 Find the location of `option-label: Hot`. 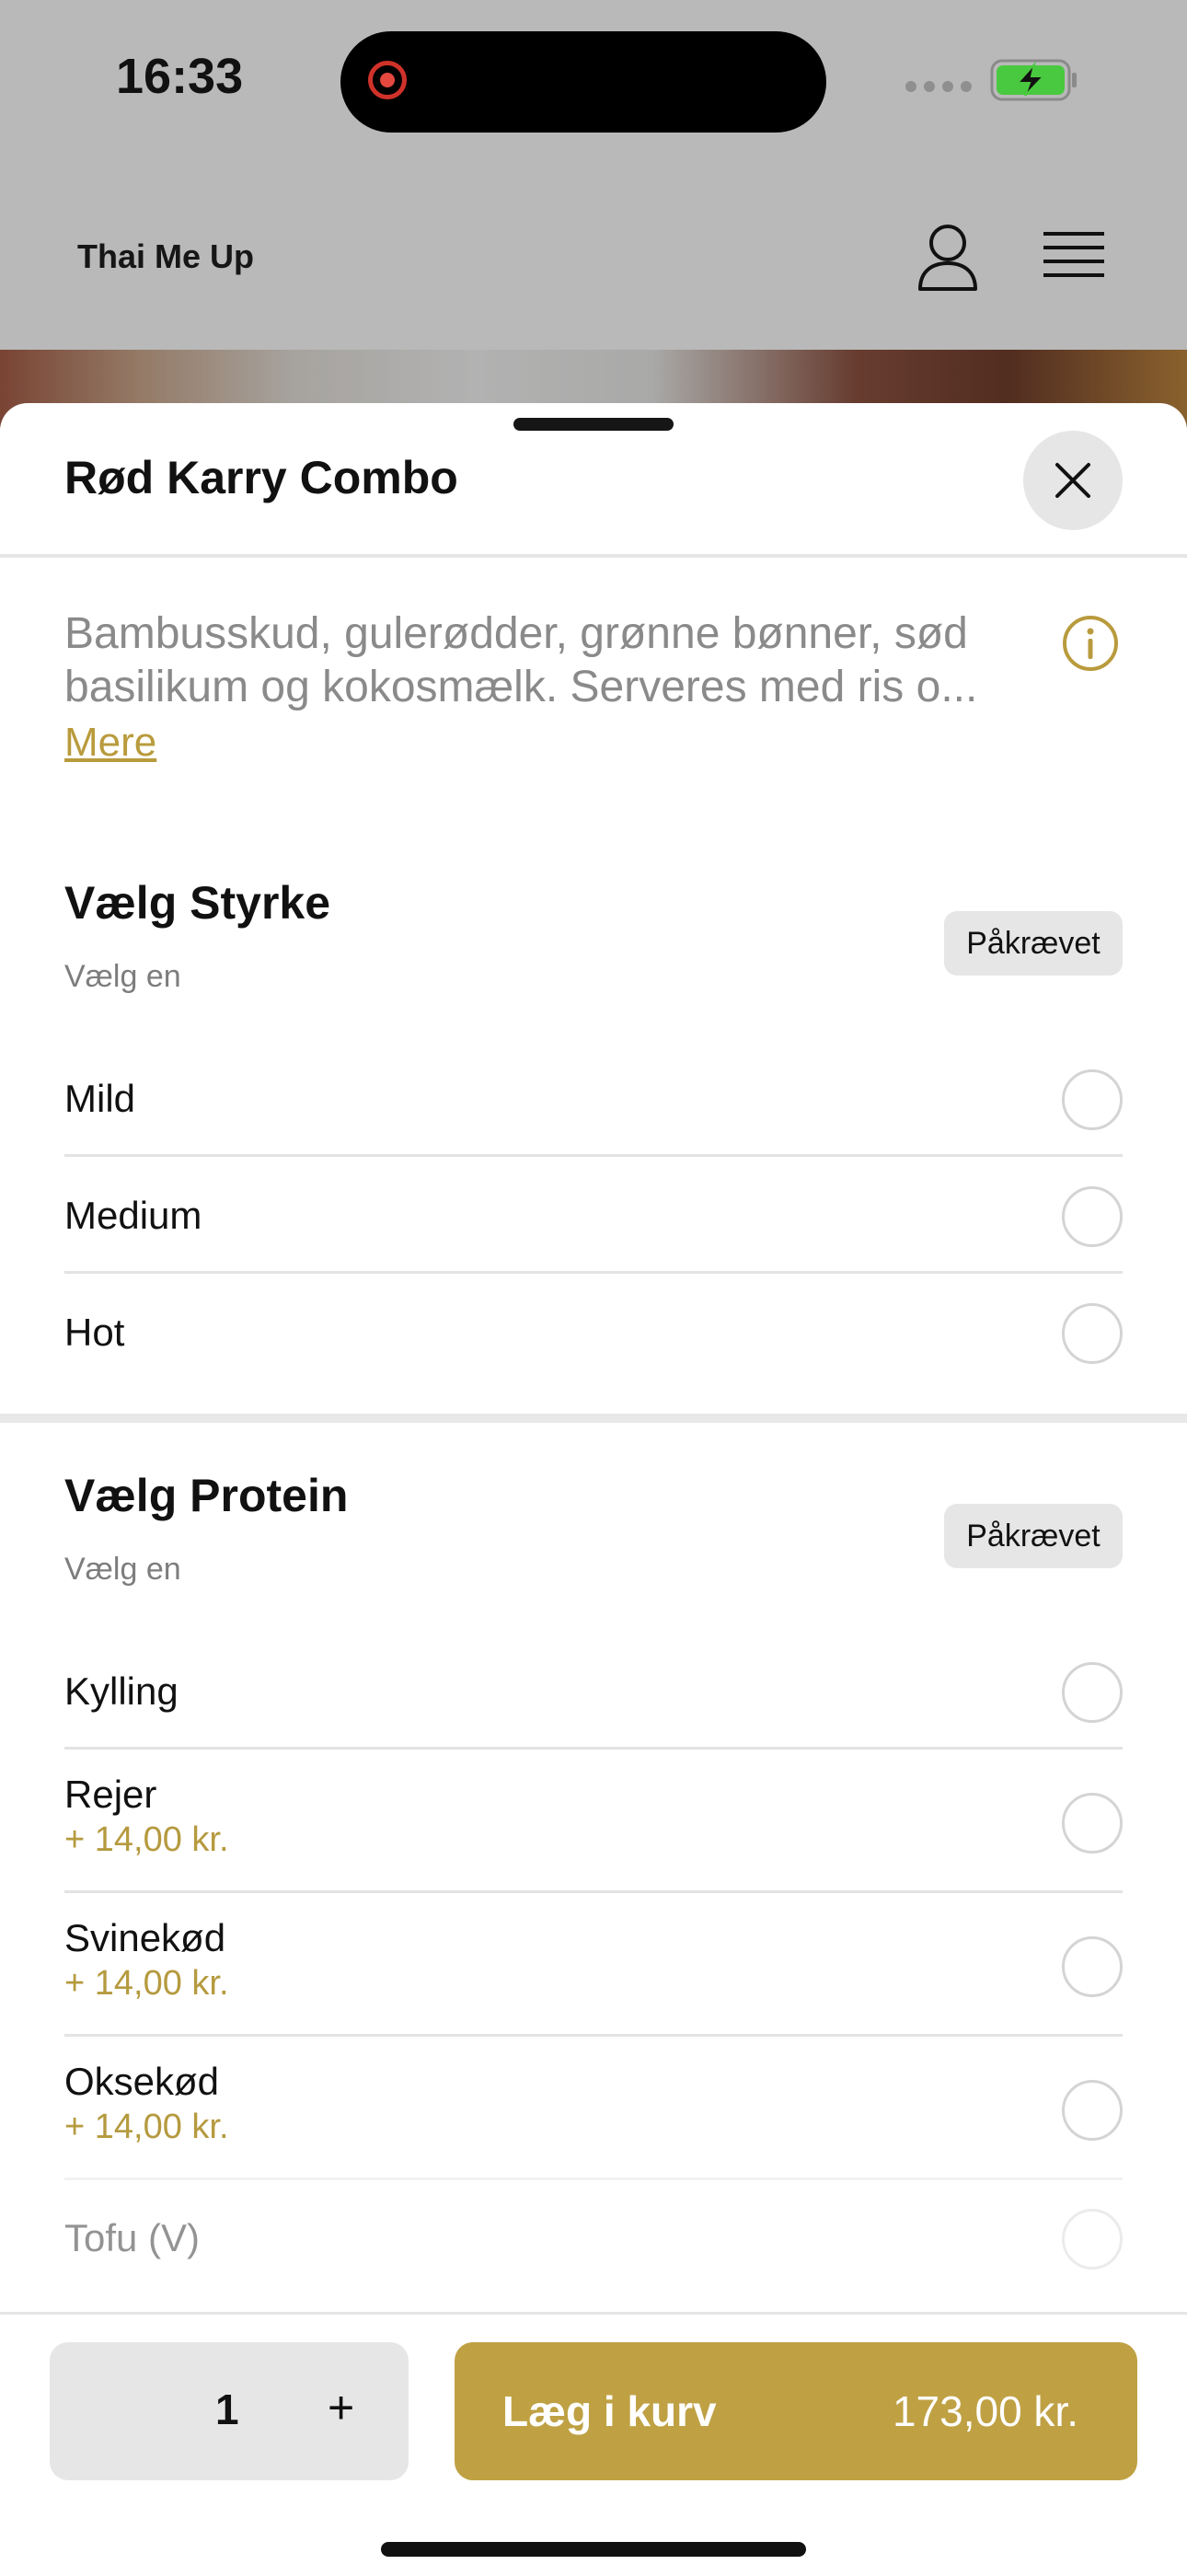

option-label: Hot is located at coordinates (94, 1333).